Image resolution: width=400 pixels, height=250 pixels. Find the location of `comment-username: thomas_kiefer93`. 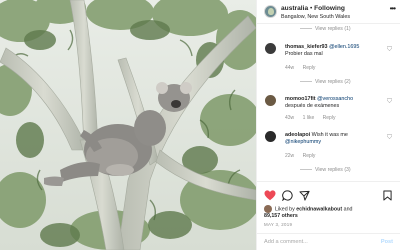

comment-username: thomas_kiefer93 is located at coordinates (306, 47).